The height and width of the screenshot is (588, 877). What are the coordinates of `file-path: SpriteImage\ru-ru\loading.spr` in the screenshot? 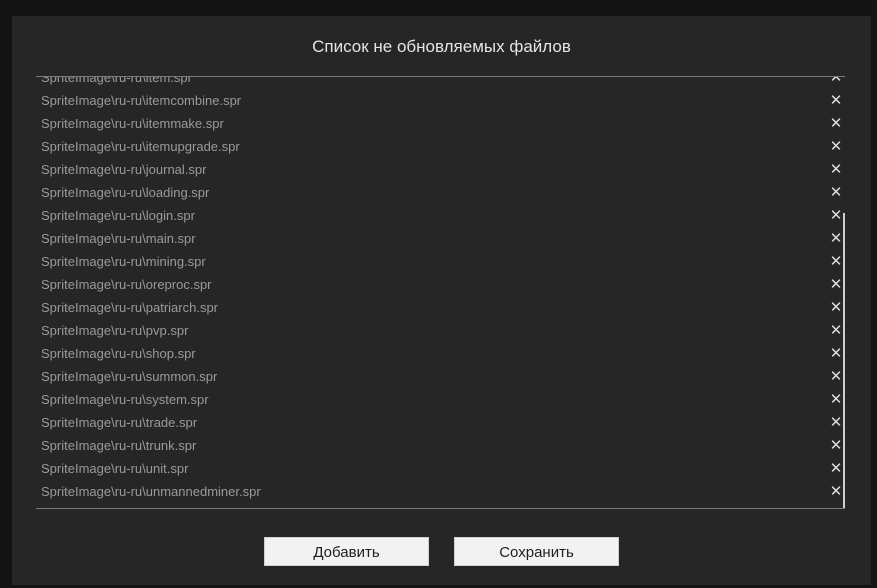 It's located at (125, 192).